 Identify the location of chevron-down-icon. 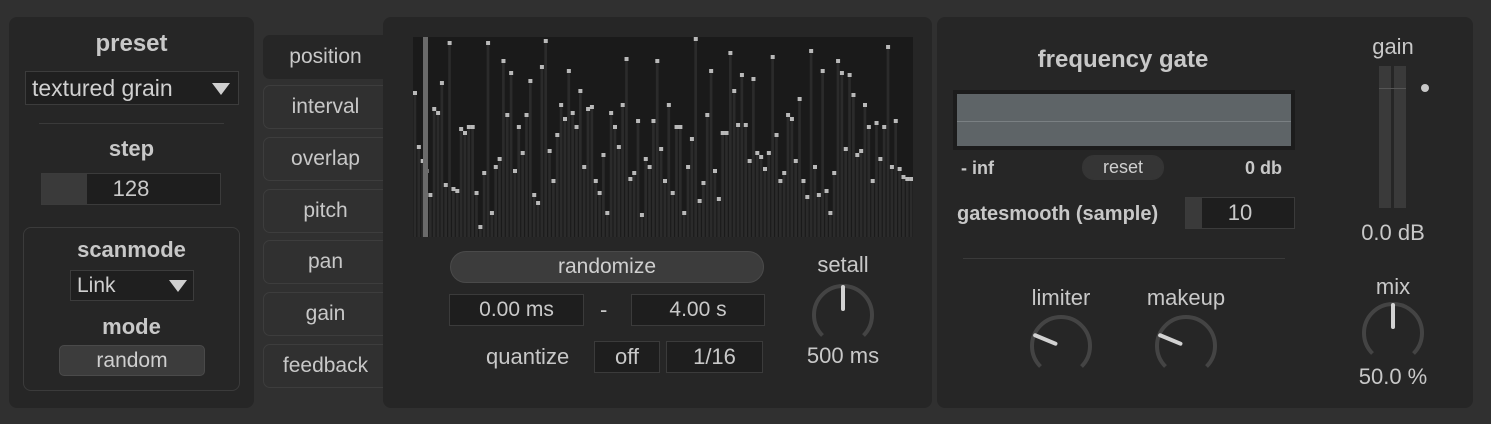
(178, 286).